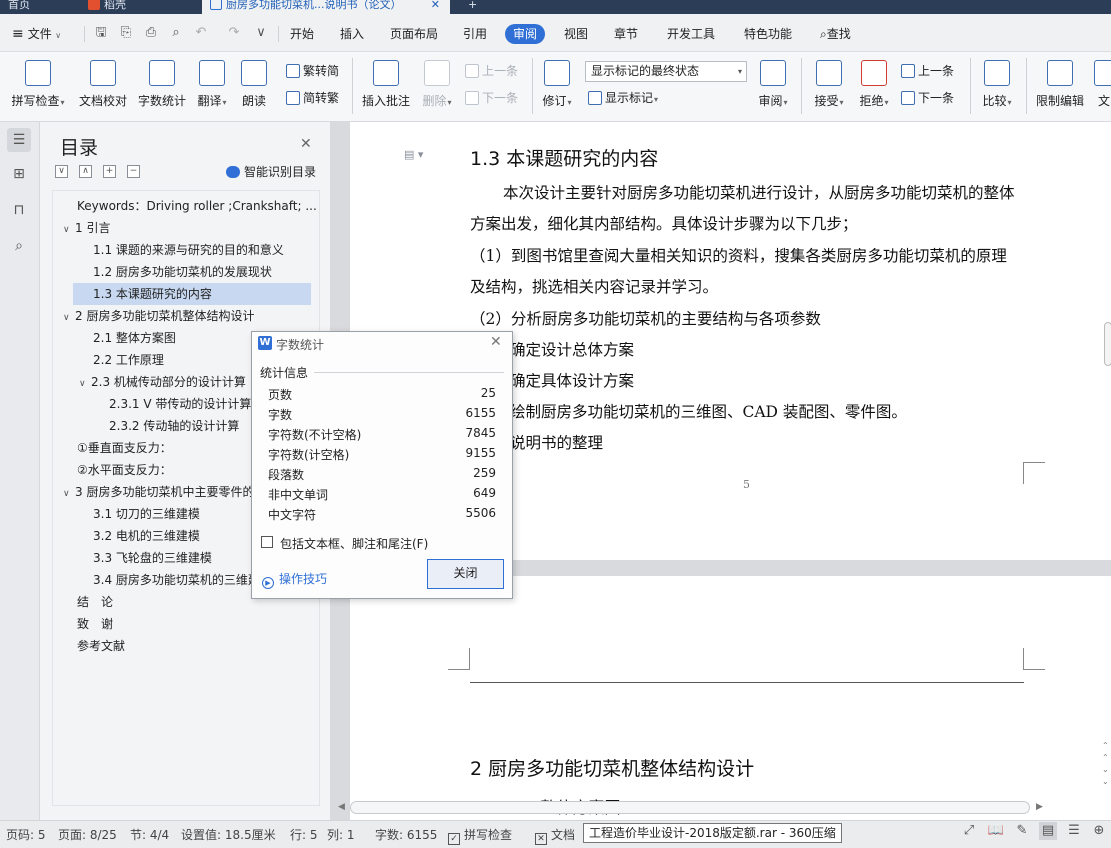  What do you see at coordinates (927, 98) in the screenshot?
I see `next-change-button: 下一条` at bounding box center [927, 98].